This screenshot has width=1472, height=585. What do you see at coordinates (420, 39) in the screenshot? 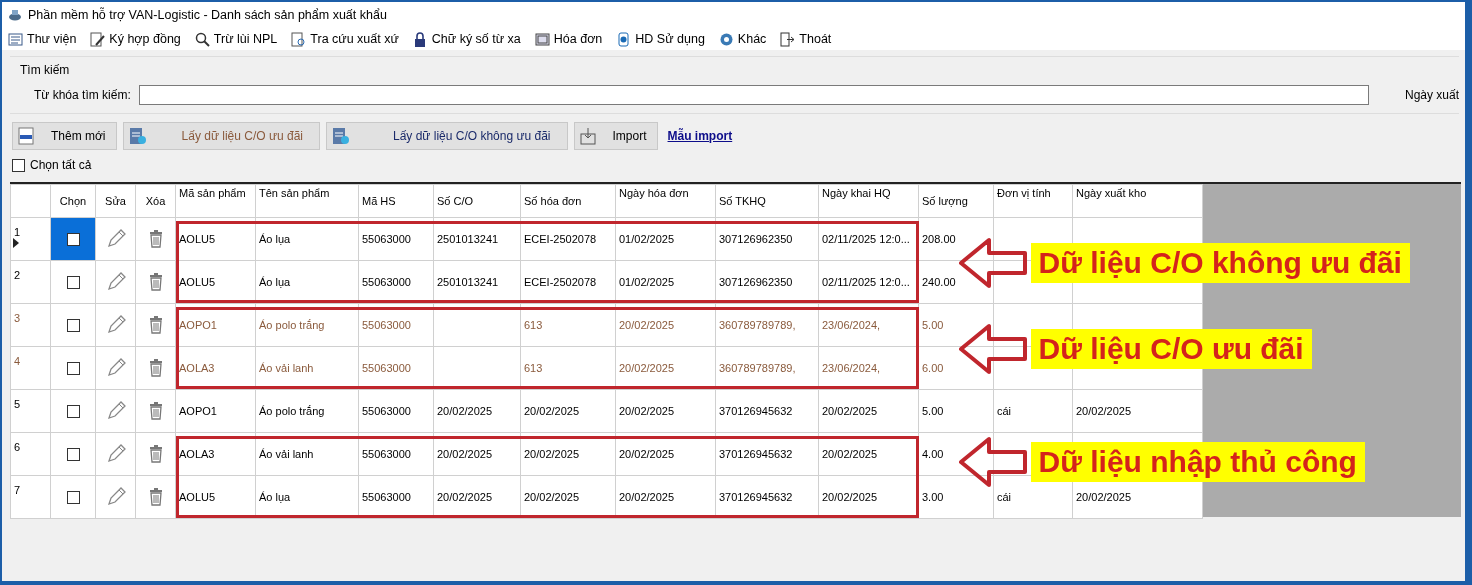
I see `lock-icon` at bounding box center [420, 39].